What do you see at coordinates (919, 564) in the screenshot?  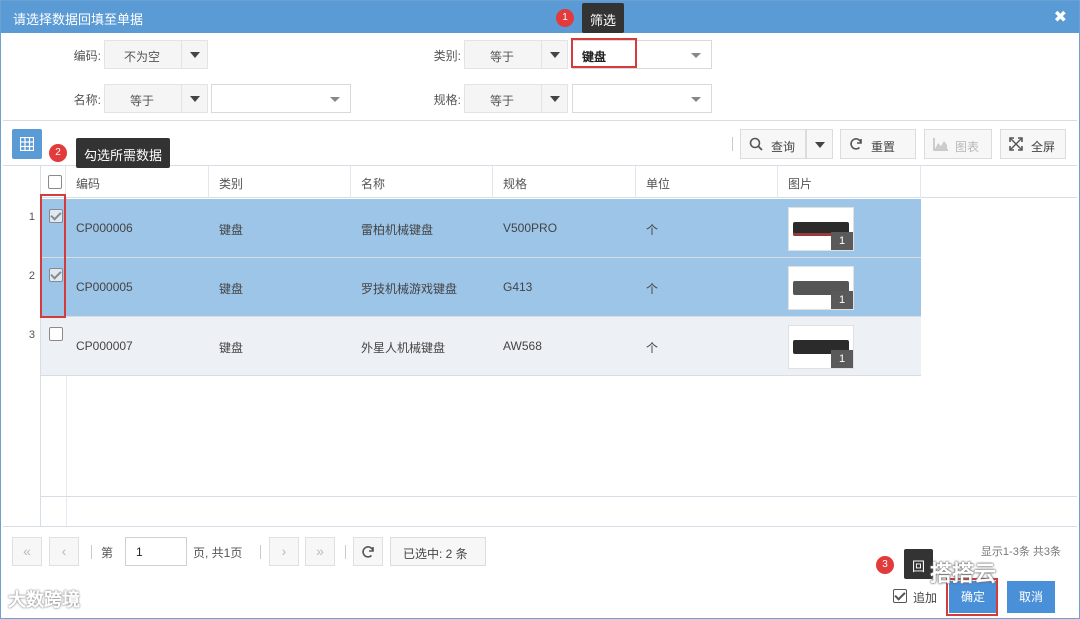 I see `annotation-step3-callout: 回` at bounding box center [919, 564].